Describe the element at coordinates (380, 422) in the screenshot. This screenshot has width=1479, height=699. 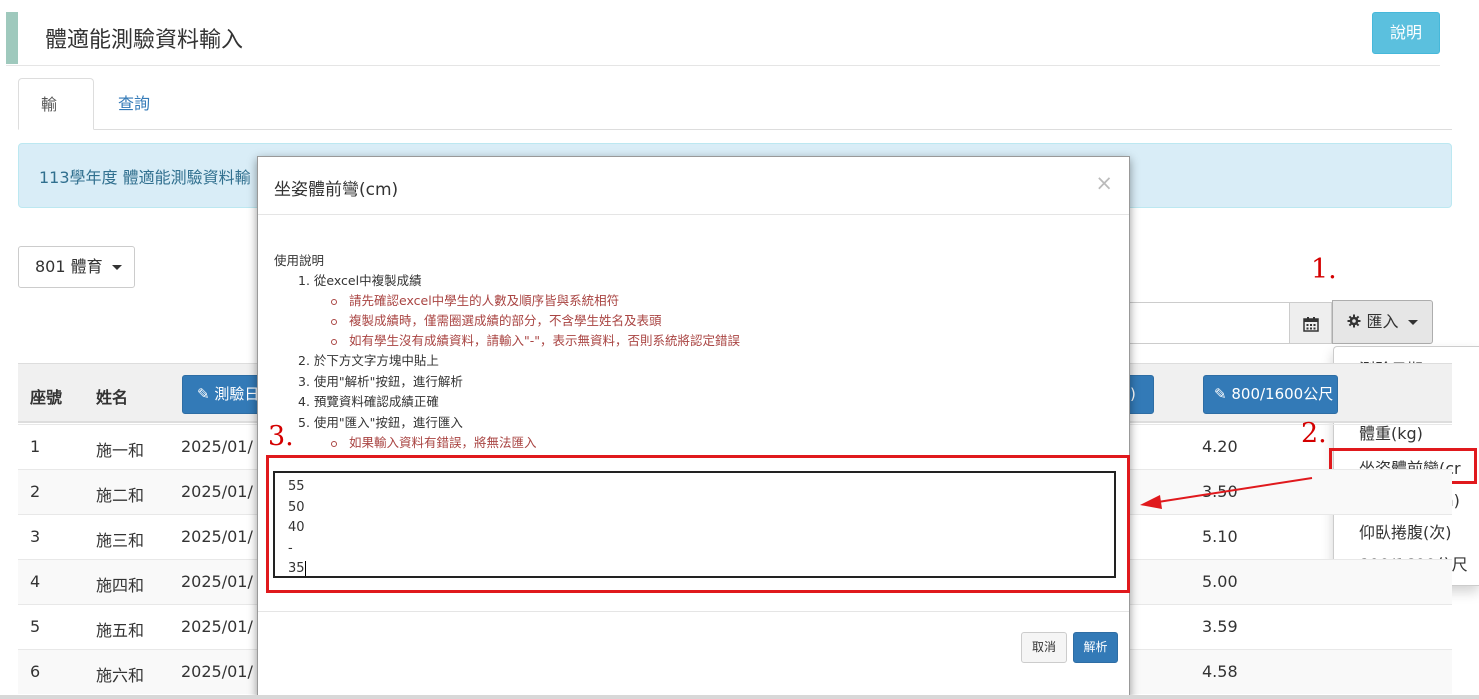
I see `instruction-step-5: 5. 使用"匯入"按鈕，進行匯入` at that location.